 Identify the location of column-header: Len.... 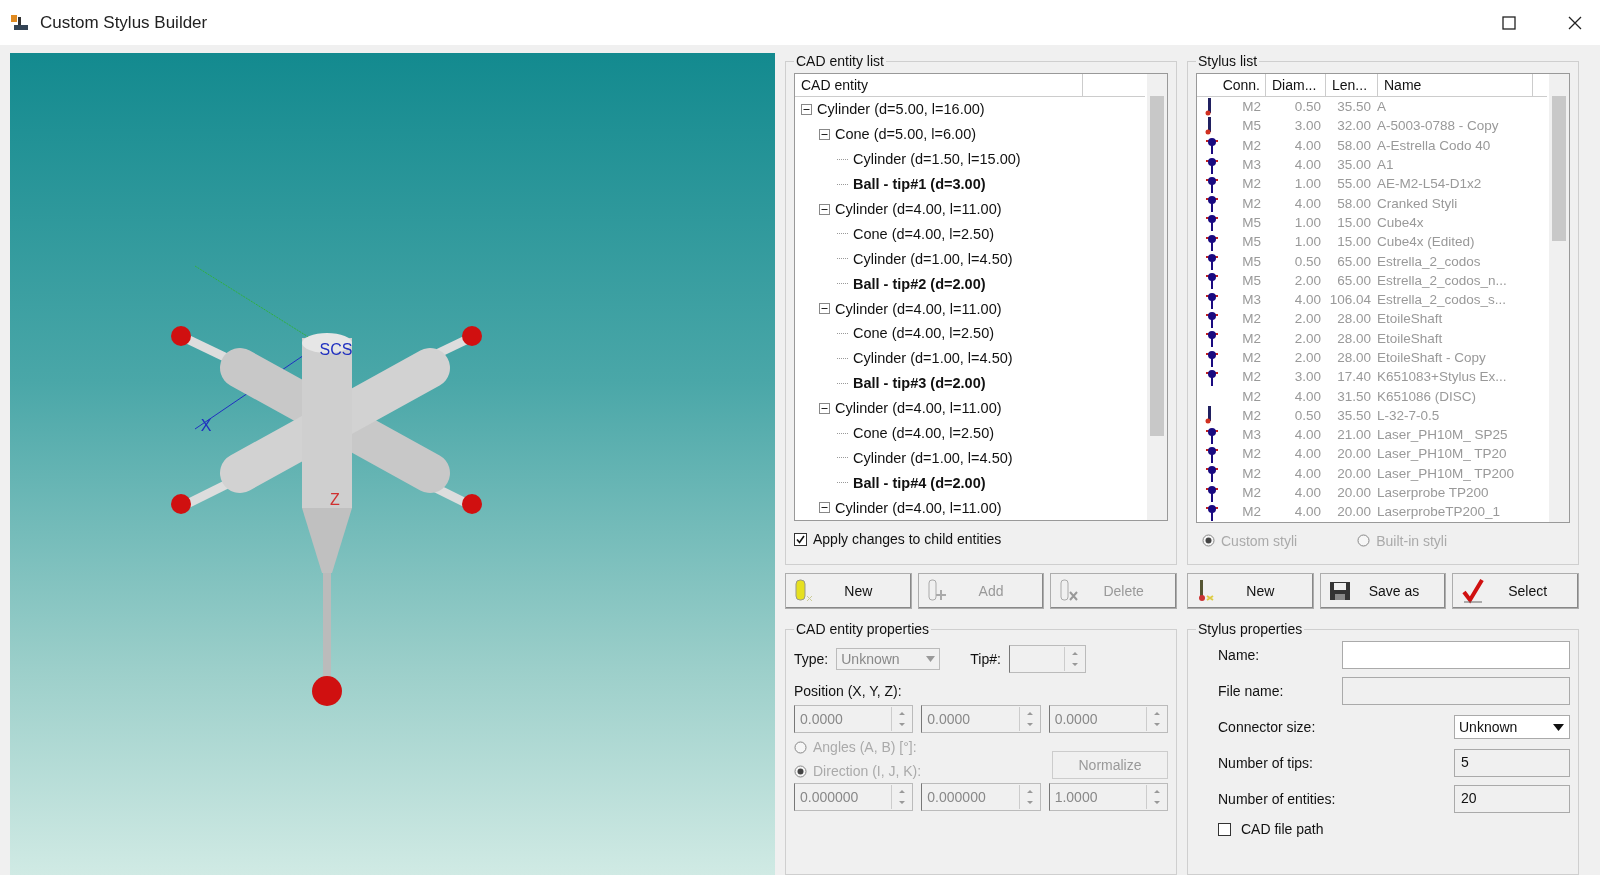
(1352, 85).